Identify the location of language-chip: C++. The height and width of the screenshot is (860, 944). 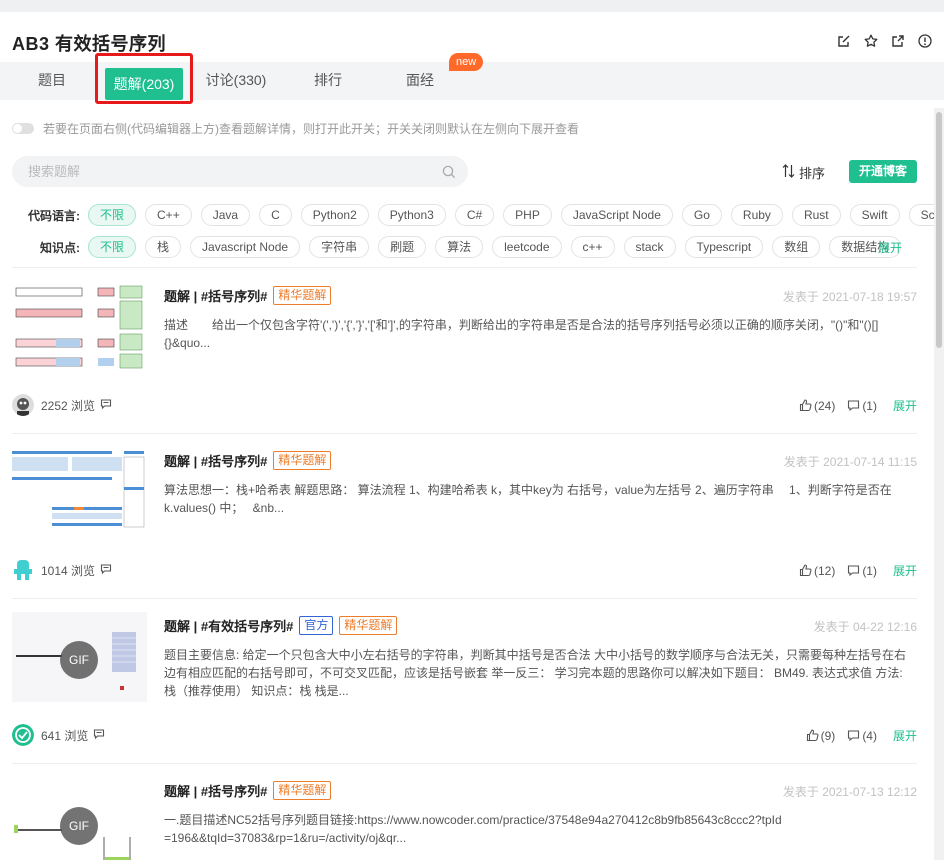
(168, 215).